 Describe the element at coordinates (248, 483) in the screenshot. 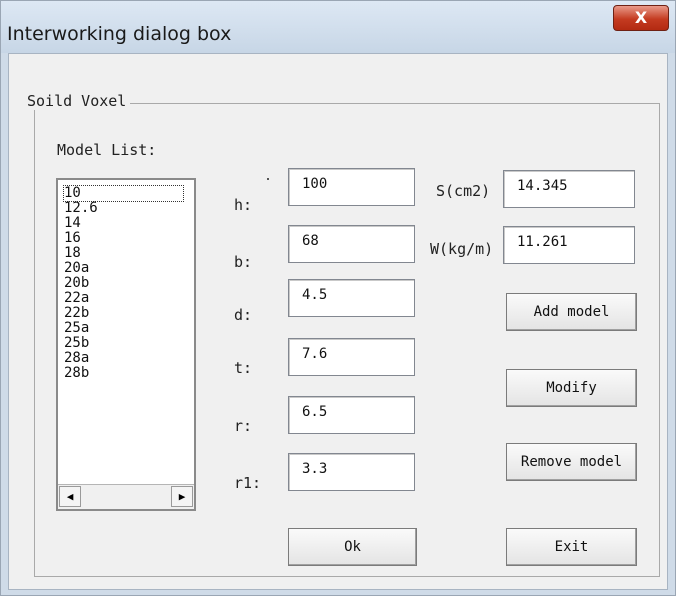

I see `r1-label: r1:` at that location.